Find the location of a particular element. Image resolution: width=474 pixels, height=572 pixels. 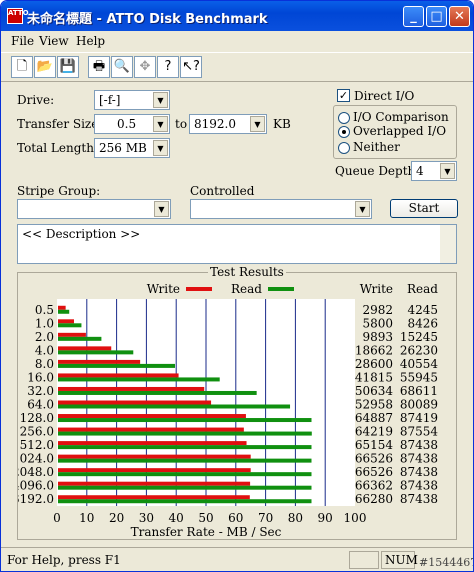

read-value: 15245 is located at coordinates (419, 337).